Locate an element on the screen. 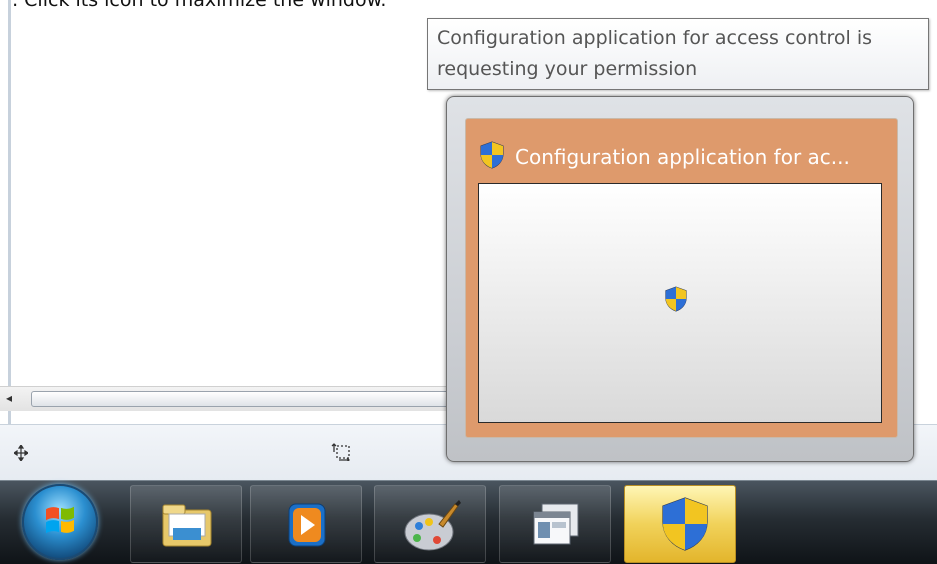  horizontal-scrollbar: ◂ is located at coordinates (236, 398).